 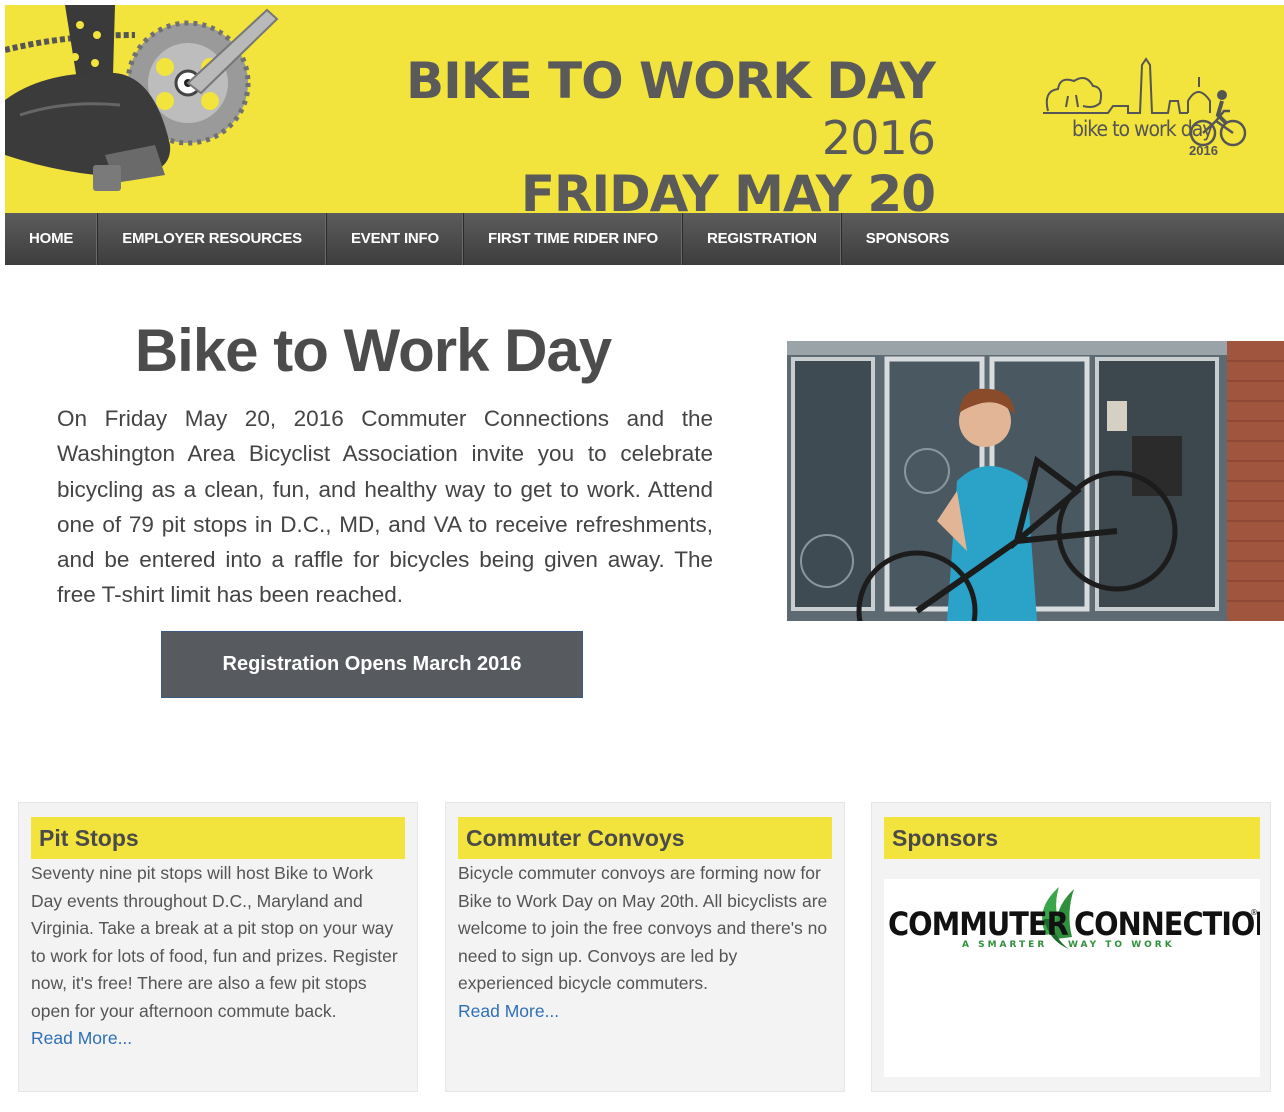 I want to click on bike-to-work-day-logo: bike to work day 2016, so click(x=1143, y=107).